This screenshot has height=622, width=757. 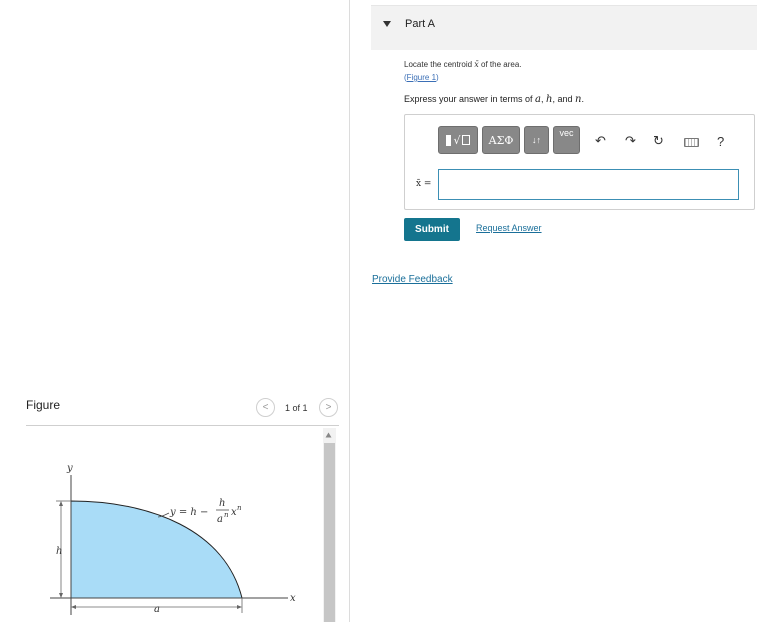 I want to click on next-figure-button: >, so click(x=328, y=407).